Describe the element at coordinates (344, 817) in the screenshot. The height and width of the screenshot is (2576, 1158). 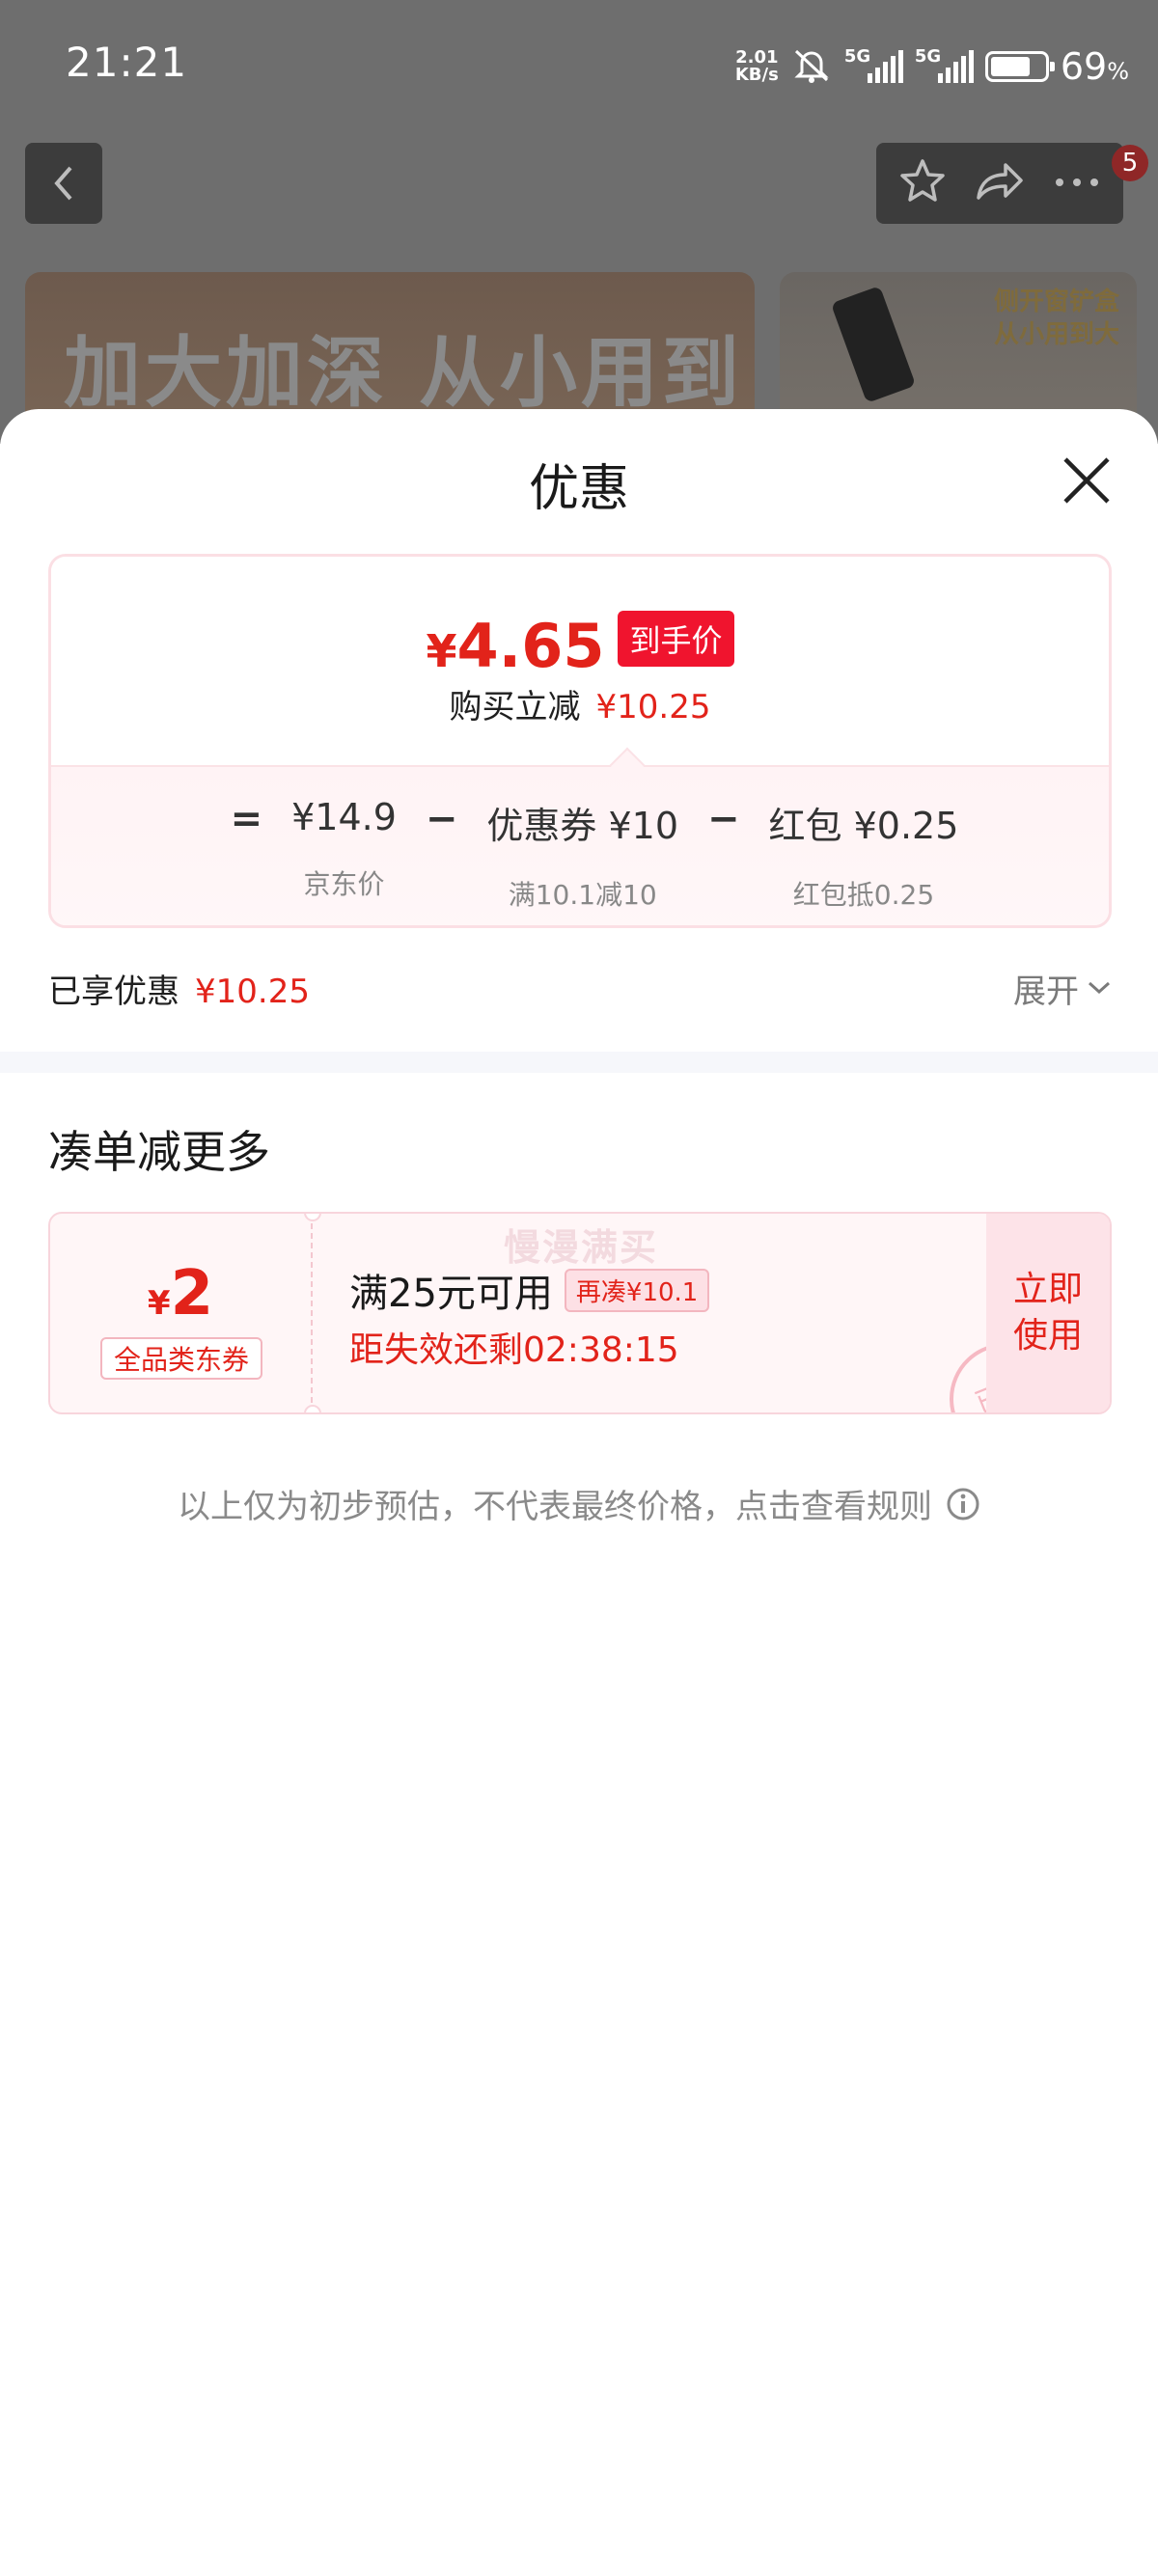
I see `jd-price-value: ¥14.9` at that location.